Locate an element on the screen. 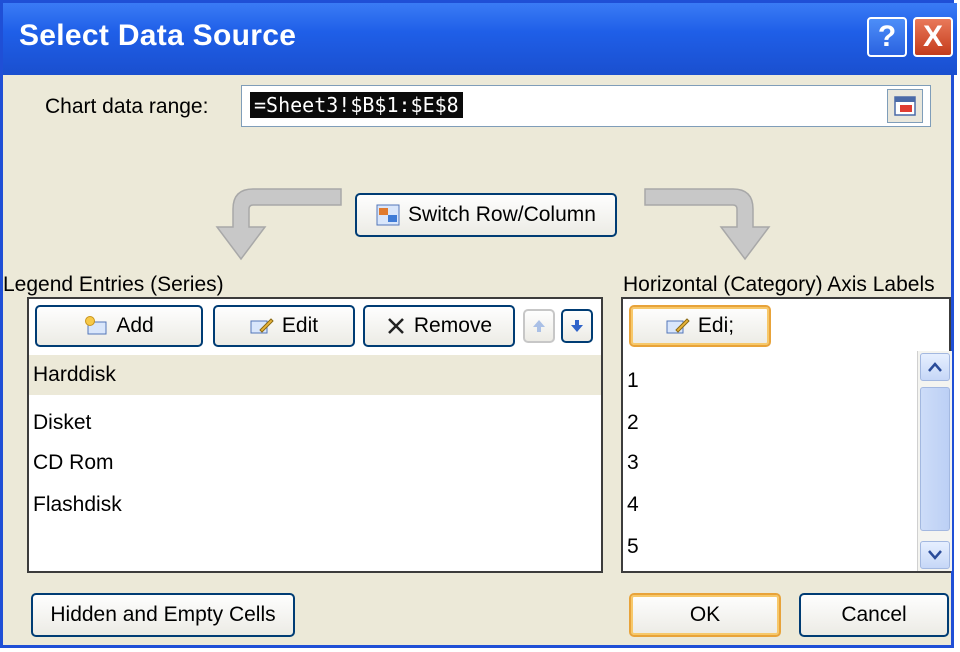 The image size is (960, 652). range-selector-icon is located at coordinates (905, 106).